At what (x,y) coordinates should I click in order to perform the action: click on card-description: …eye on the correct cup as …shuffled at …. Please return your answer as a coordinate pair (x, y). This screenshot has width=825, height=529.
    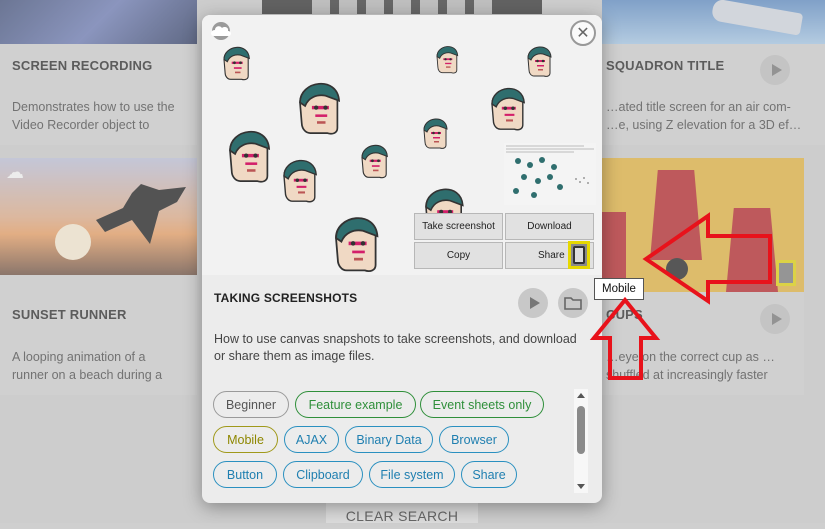
    Looking at the image, I should click on (690, 366).